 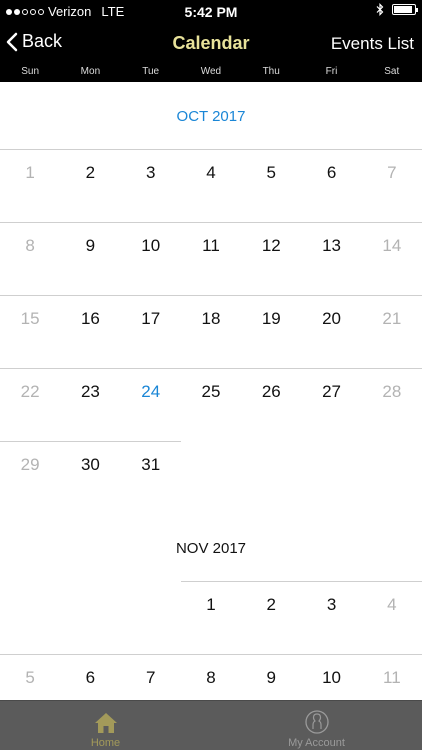 I want to click on day-cell: 23, so click(x=90, y=392).